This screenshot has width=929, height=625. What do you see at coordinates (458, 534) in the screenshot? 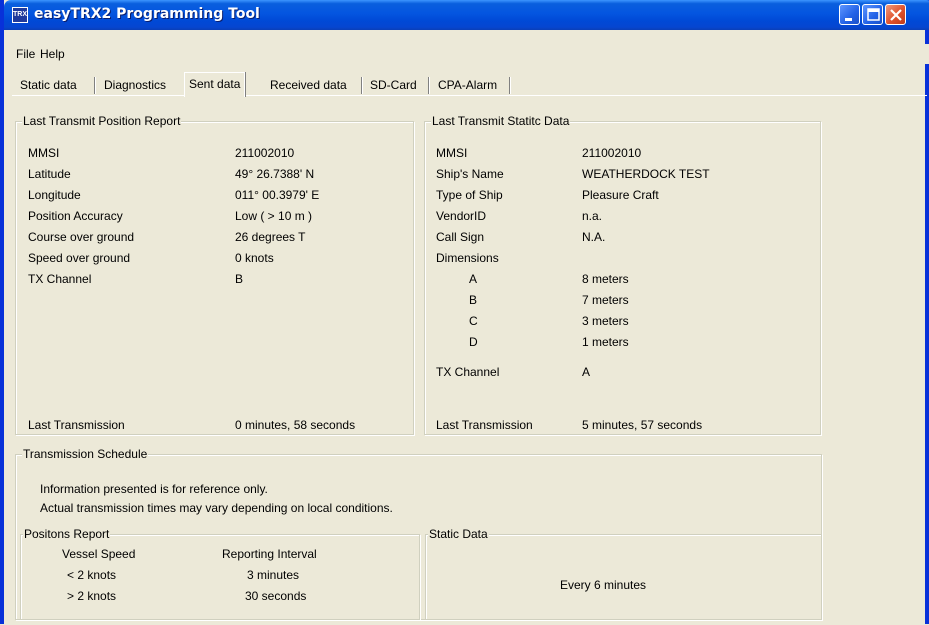
I see `group-title: Static Data` at bounding box center [458, 534].